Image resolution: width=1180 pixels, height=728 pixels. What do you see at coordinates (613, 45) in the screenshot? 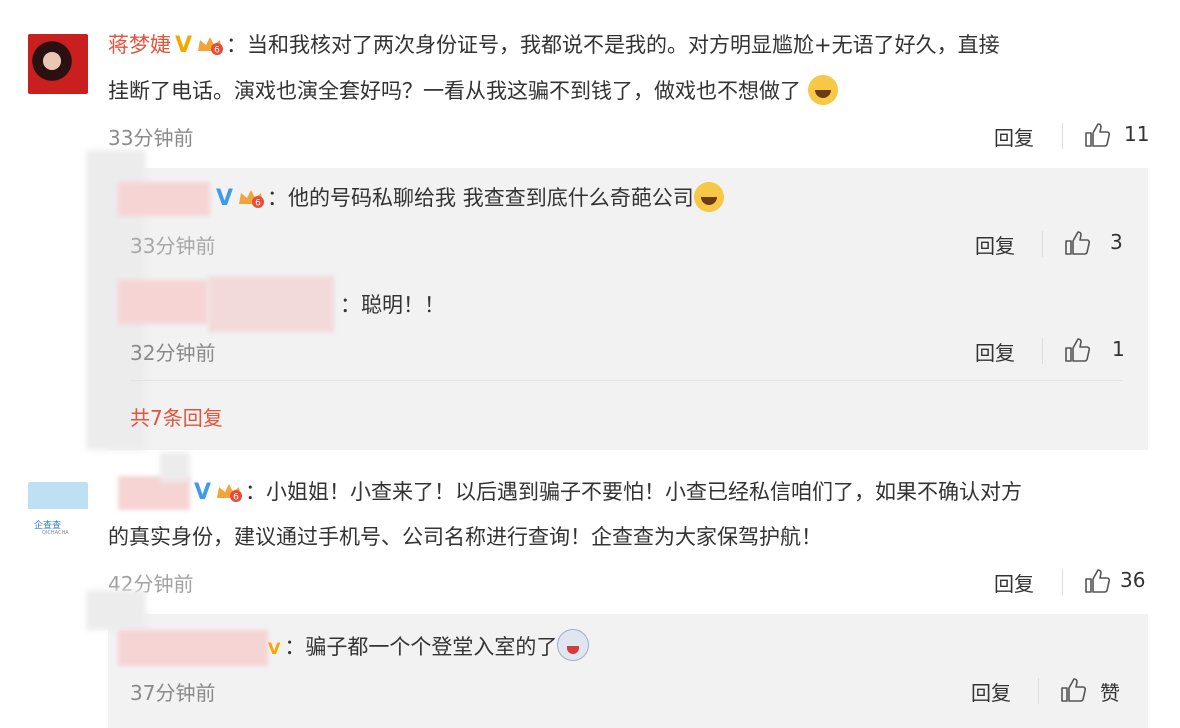
I see `comment-text: ：当和我核对了两次身份证号，我都说不是我的。对方明显尴尬+无语了好久，直接` at bounding box center [613, 45].